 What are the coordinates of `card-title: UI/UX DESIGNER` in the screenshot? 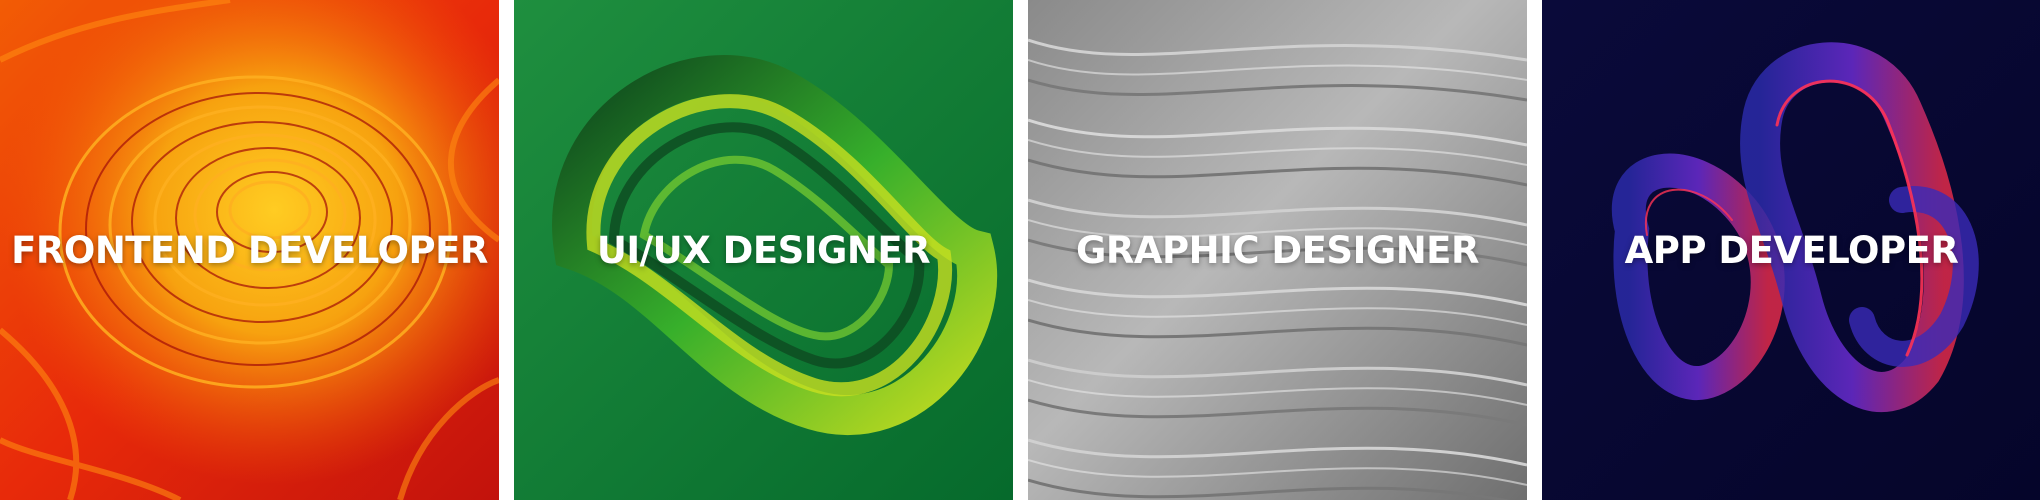 It's located at (763, 250).